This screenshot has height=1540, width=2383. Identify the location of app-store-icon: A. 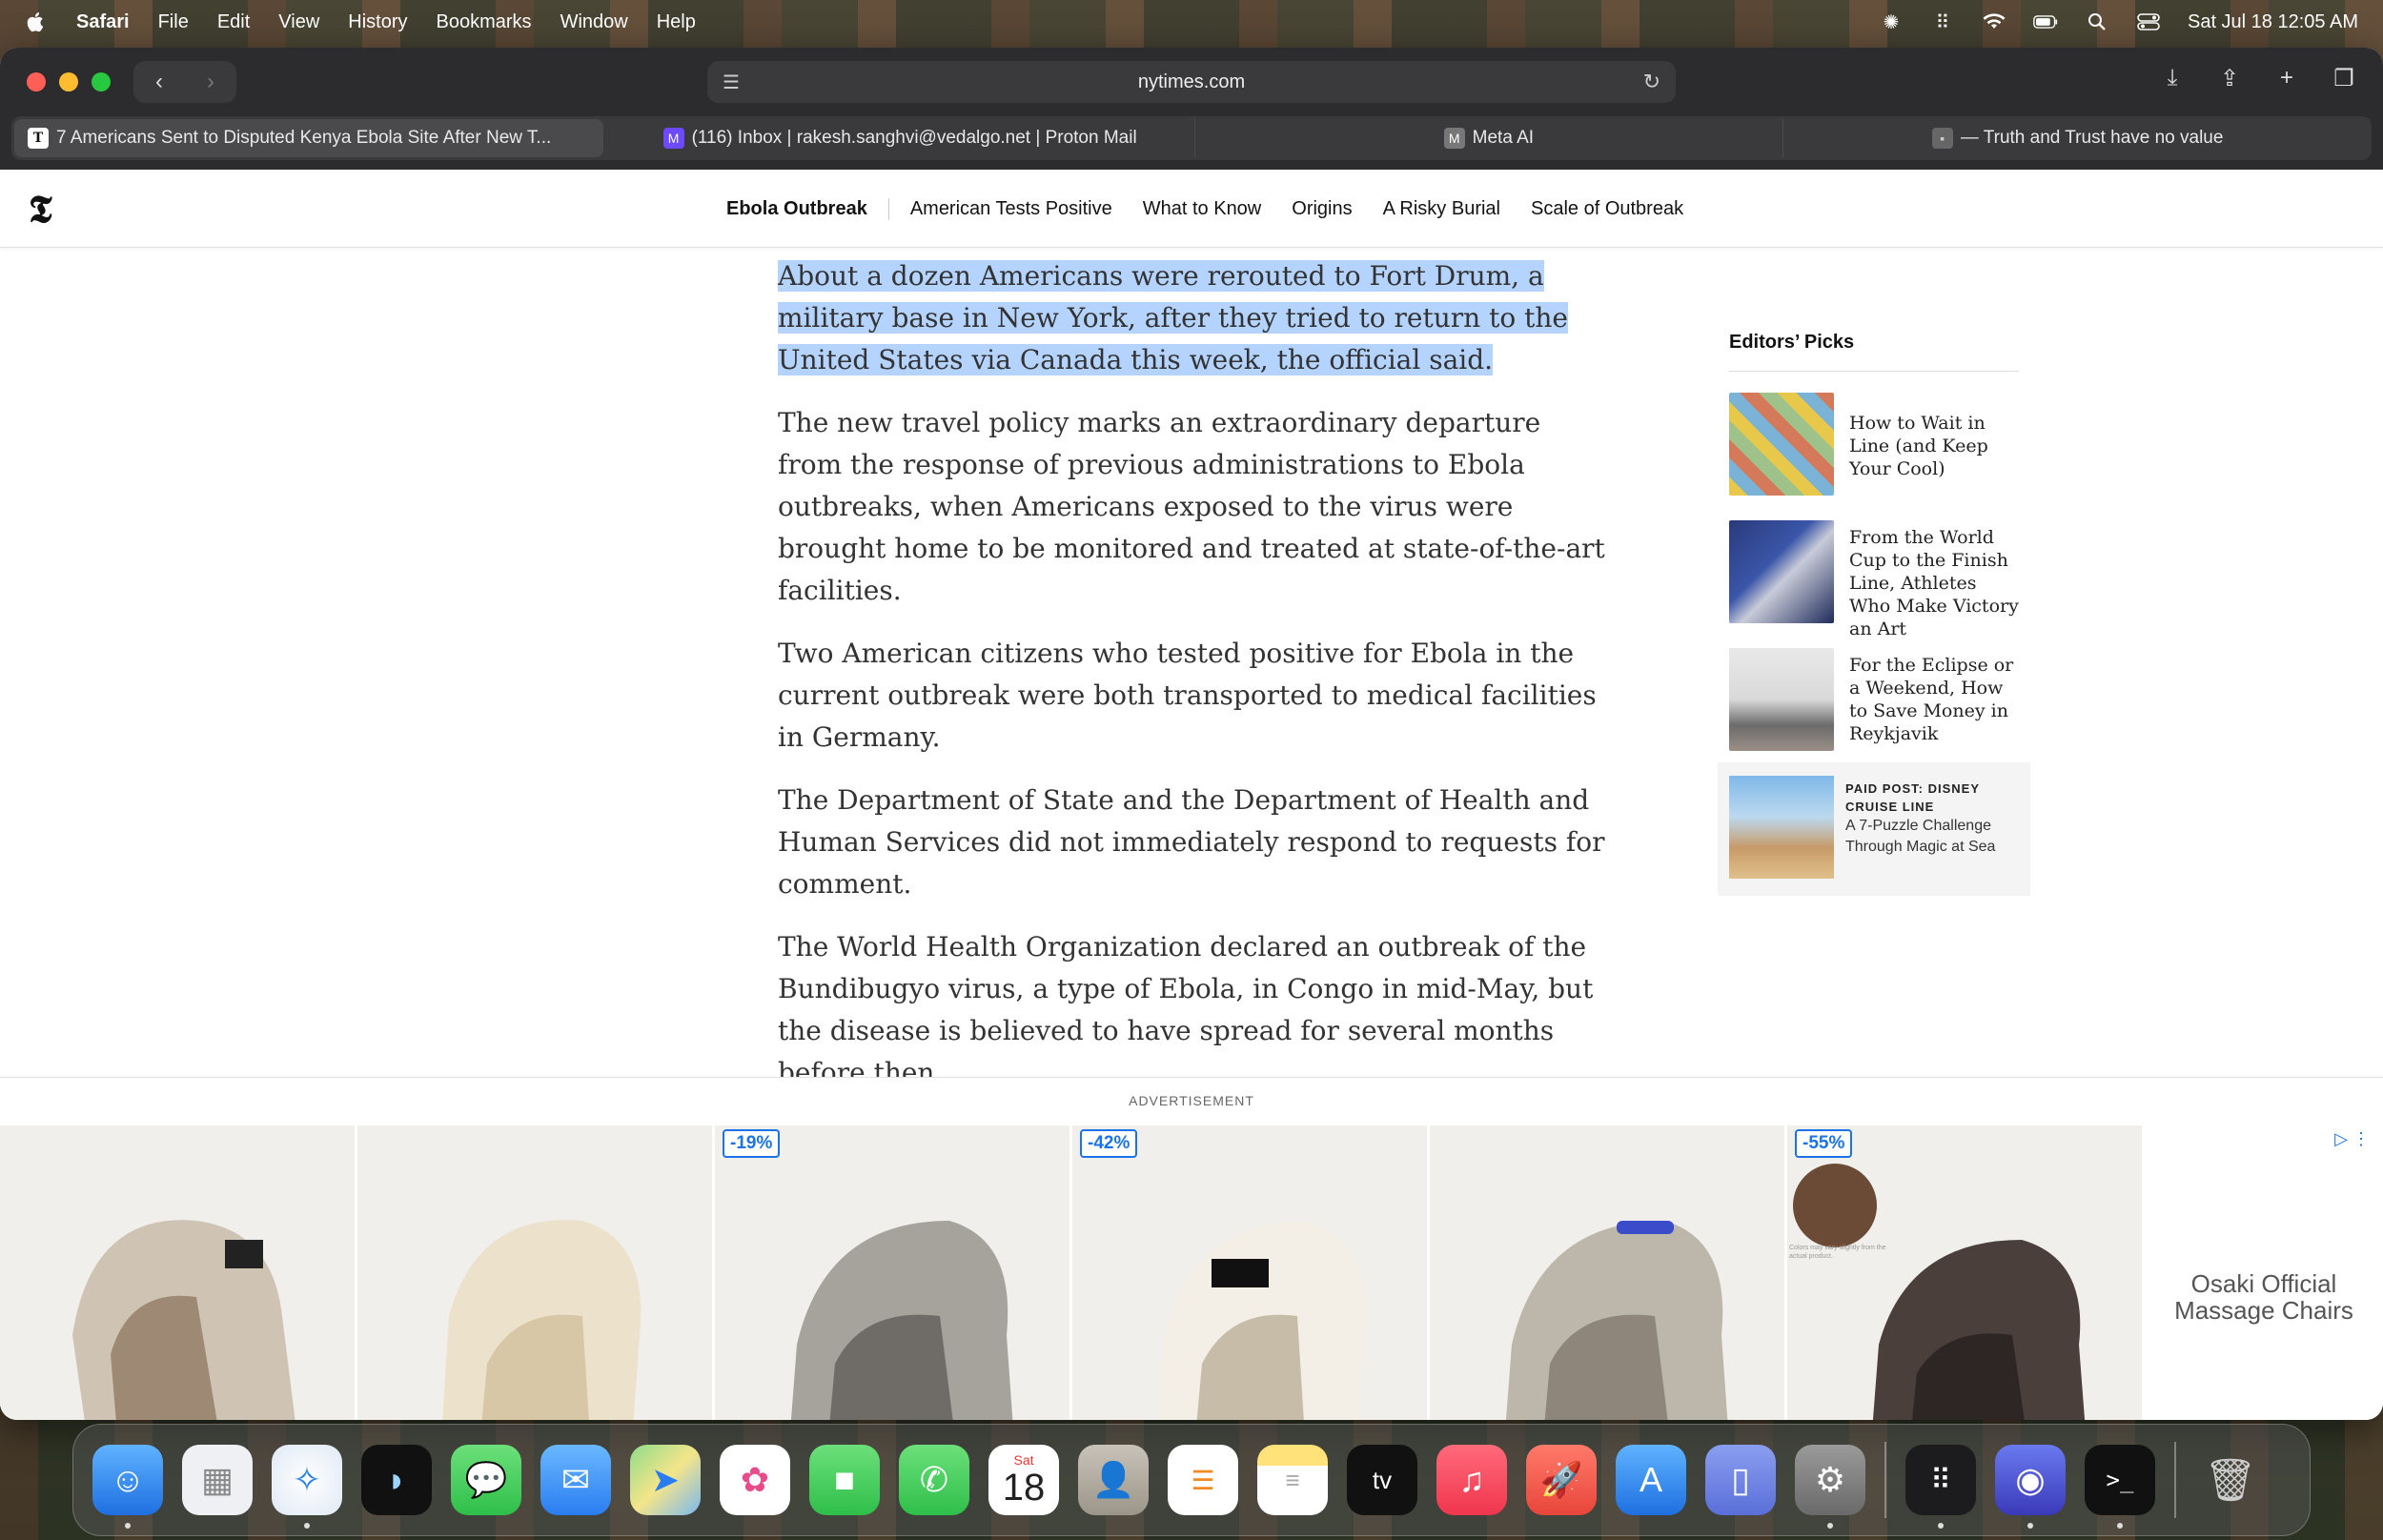
(1651, 1480).